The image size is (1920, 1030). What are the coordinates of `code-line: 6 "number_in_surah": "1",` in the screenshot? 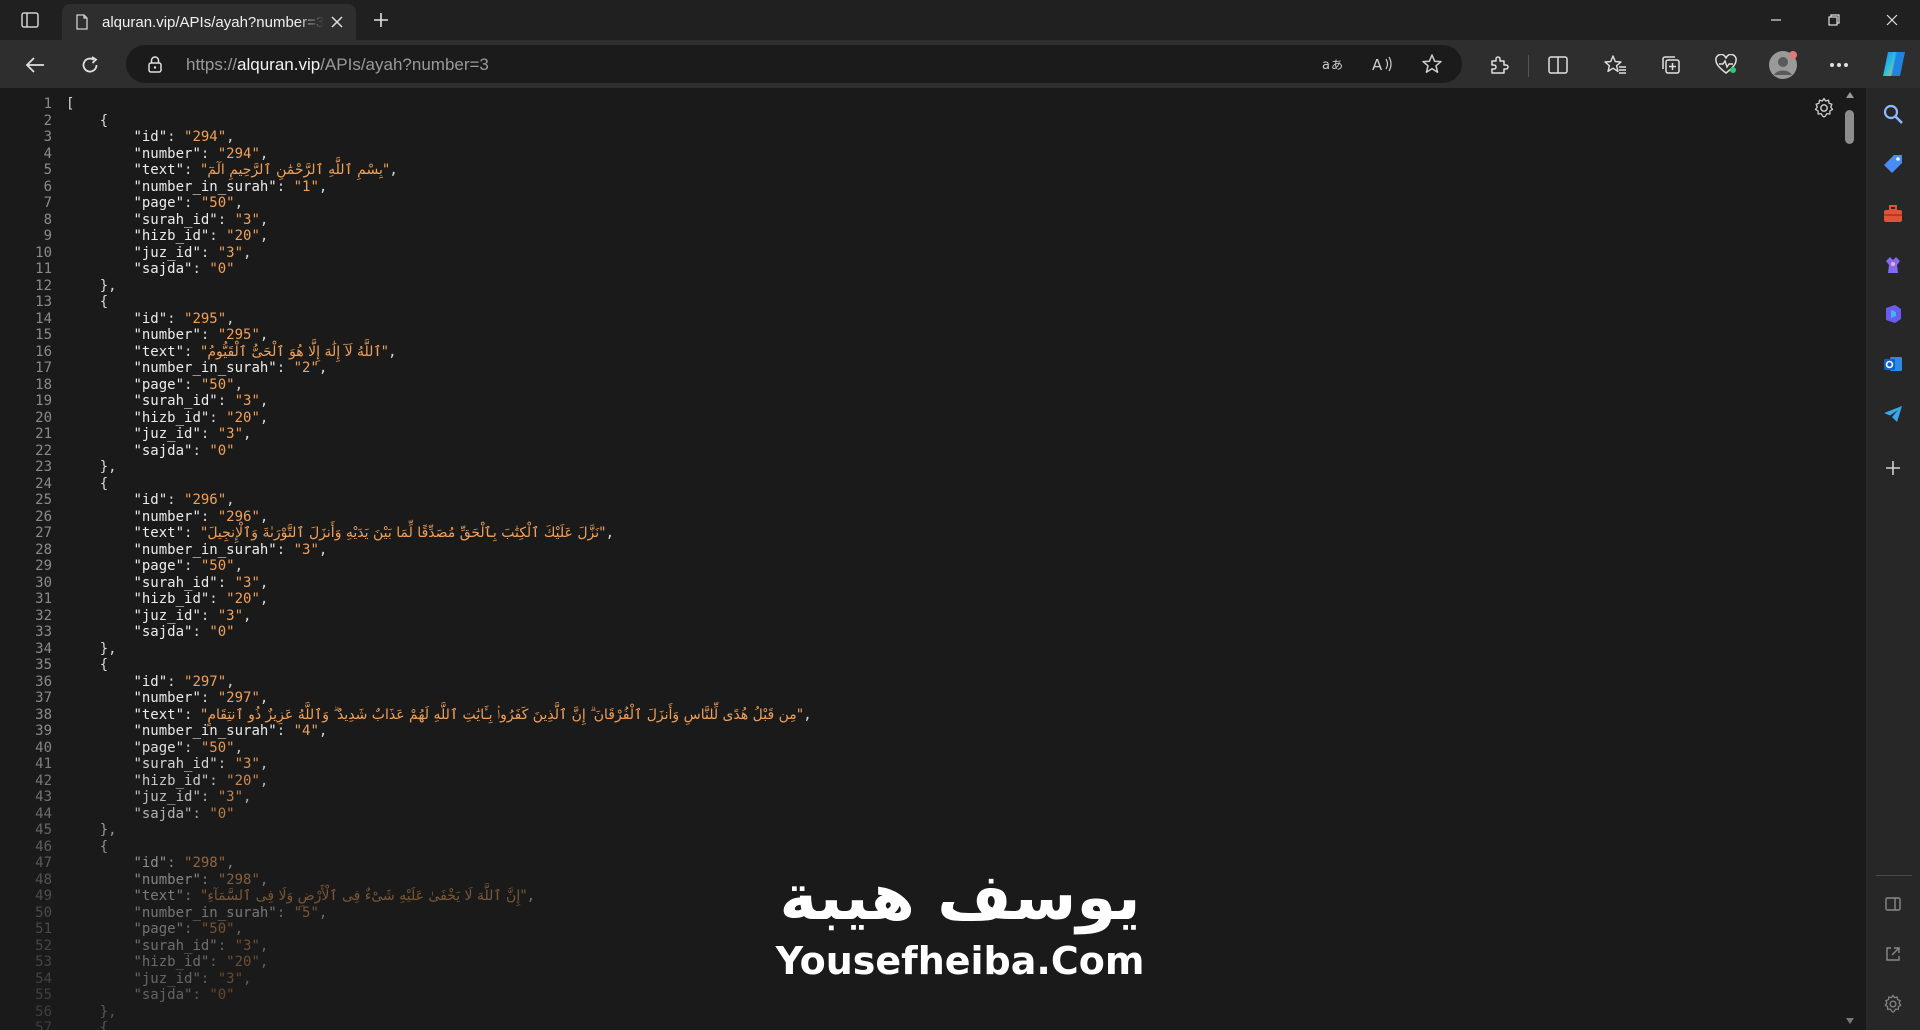 It's located at (920, 187).